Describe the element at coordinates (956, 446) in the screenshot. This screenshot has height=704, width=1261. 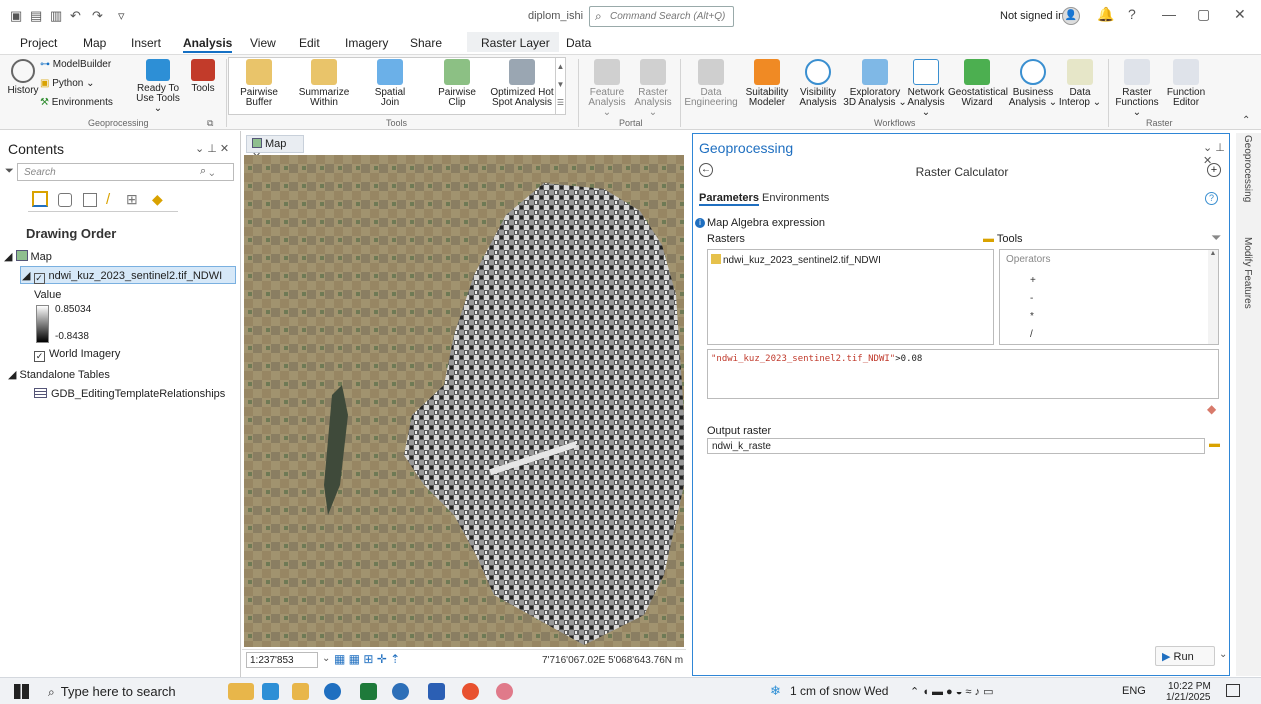
I see `output-raster-input: ndwi_k_raste` at that location.